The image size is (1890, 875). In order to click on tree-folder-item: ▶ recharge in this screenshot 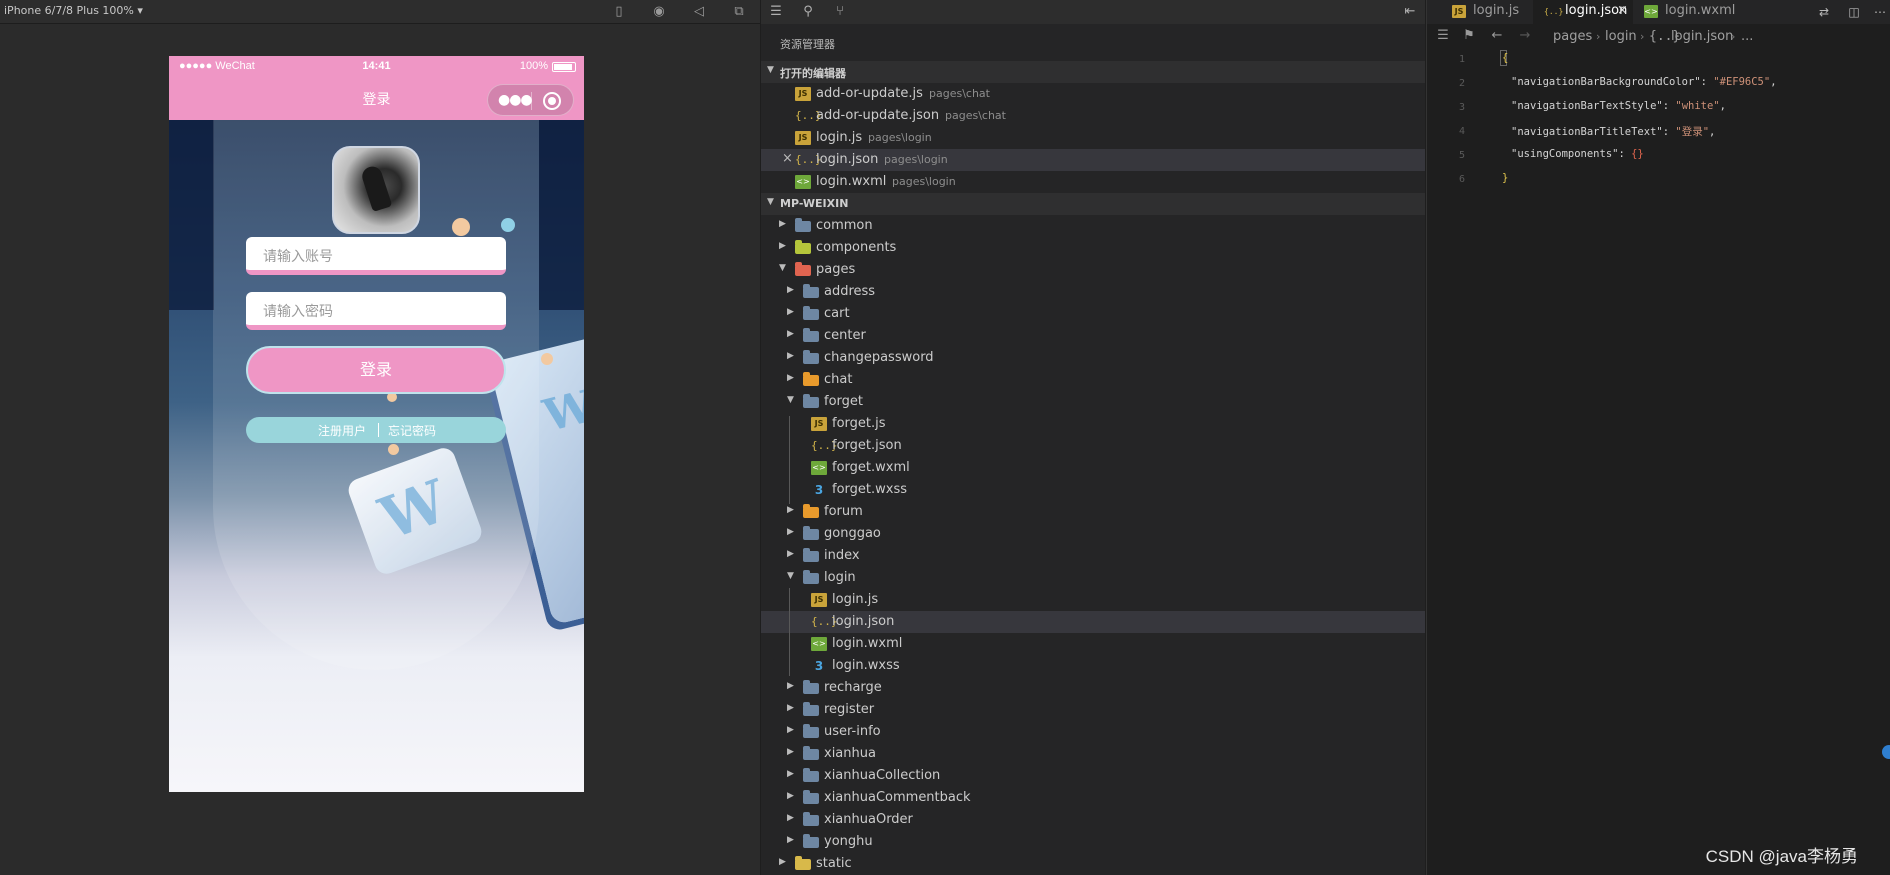, I will do `click(1093, 688)`.